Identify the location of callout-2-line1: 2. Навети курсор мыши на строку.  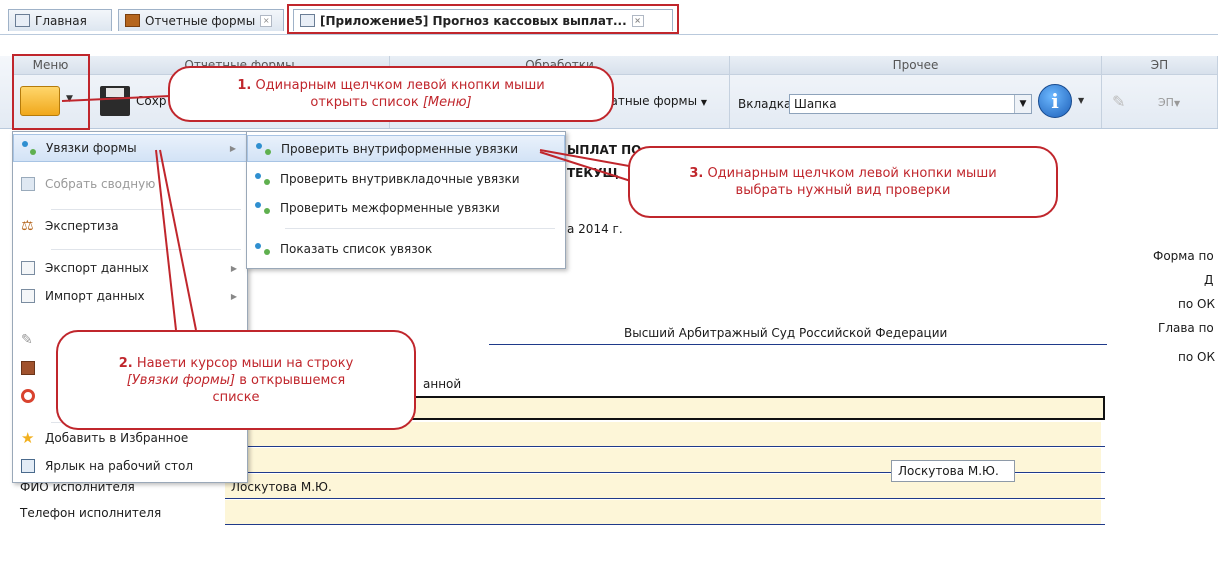
(236, 363).